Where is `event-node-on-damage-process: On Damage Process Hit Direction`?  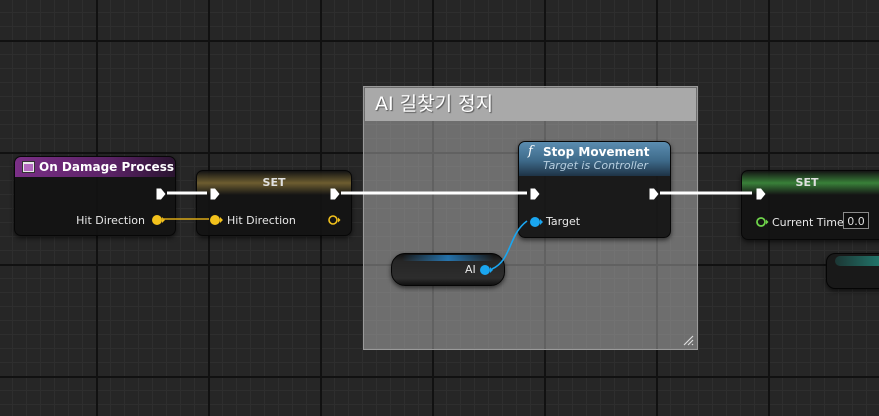 event-node-on-damage-process: On Damage Process Hit Direction is located at coordinates (95, 196).